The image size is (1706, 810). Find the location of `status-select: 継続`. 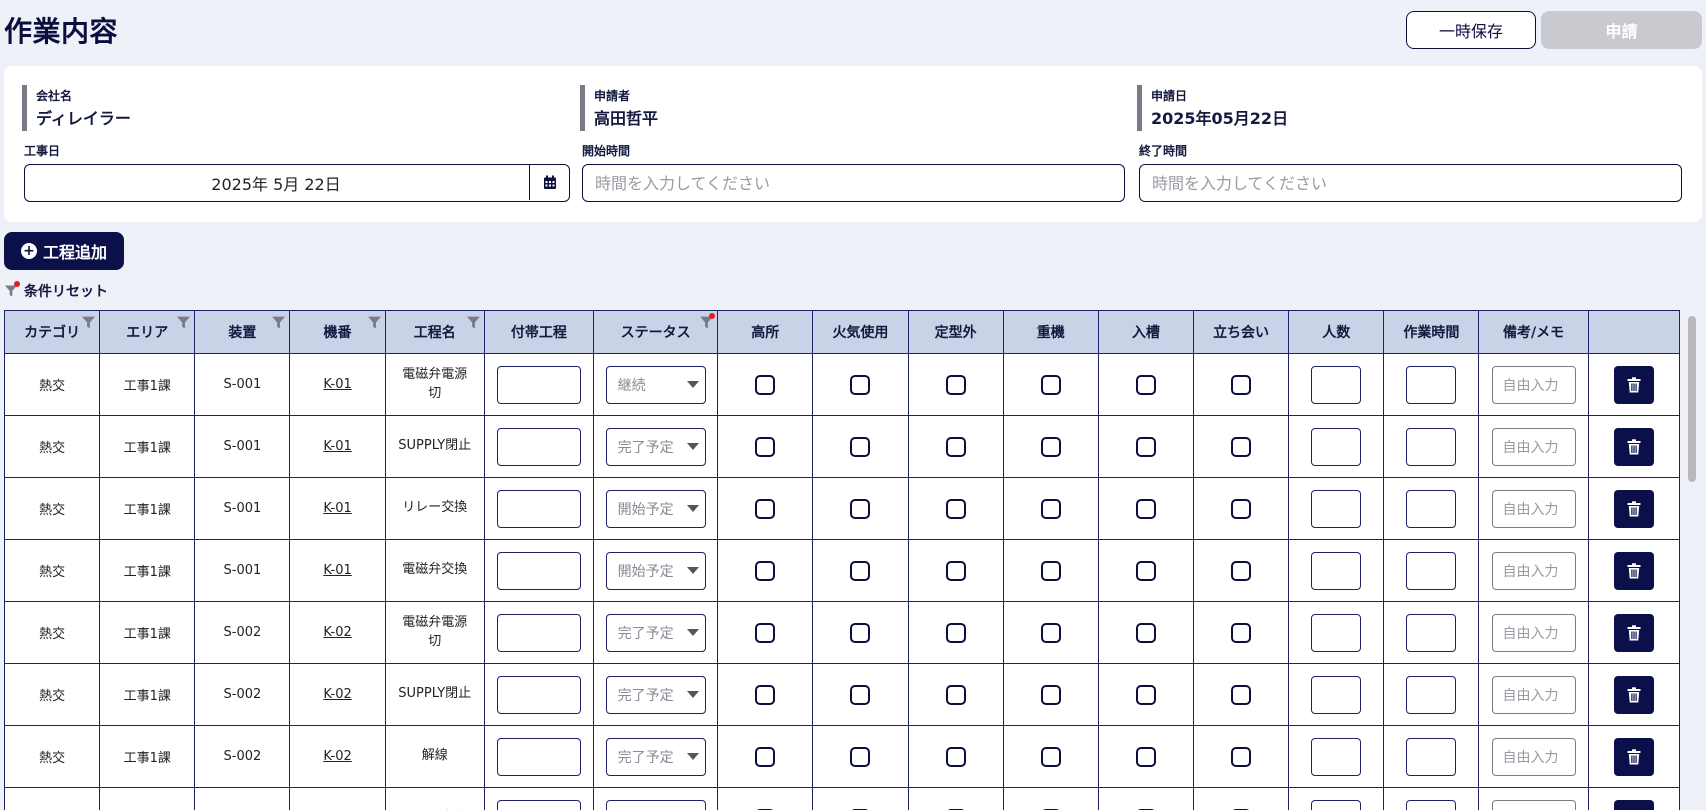

status-select: 継続 is located at coordinates (655, 384).